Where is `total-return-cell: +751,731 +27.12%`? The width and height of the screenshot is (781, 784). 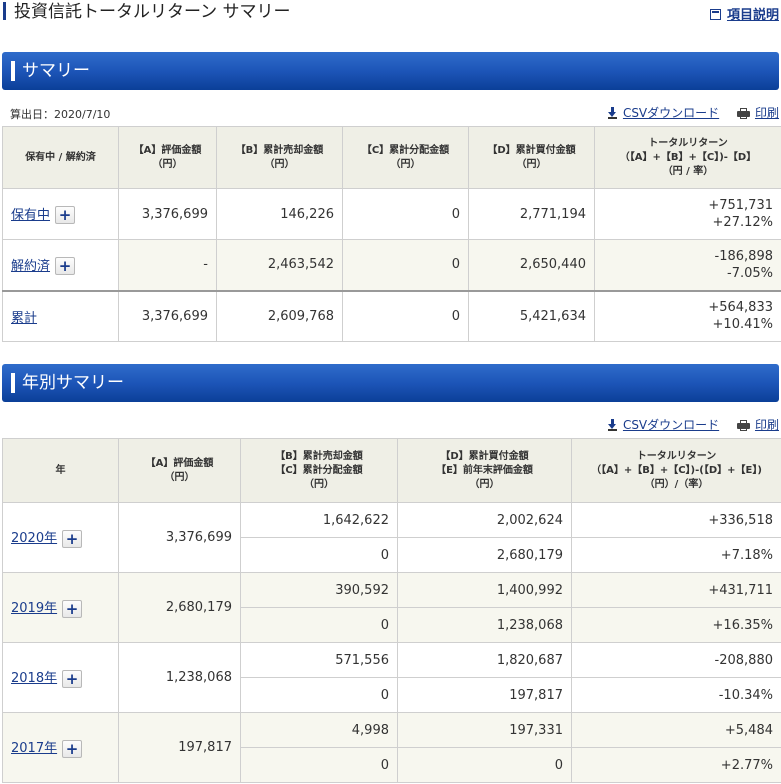 total-return-cell: +751,731 +27.12% is located at coordinates (687, 214).